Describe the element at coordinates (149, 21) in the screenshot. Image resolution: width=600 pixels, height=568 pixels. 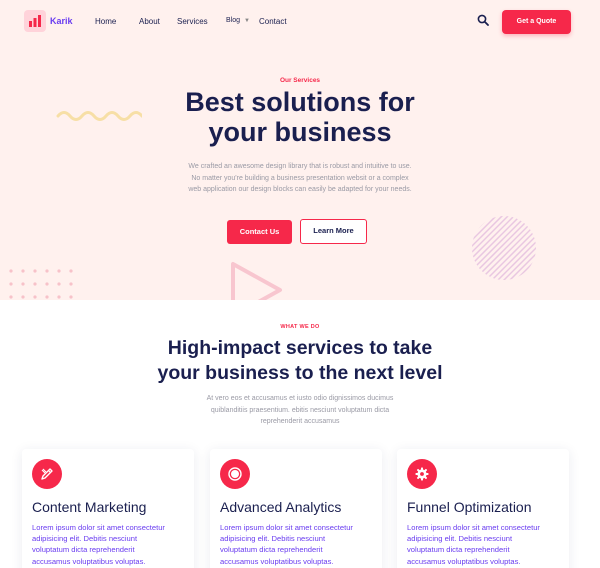
I see `nav-about: About` at that location.